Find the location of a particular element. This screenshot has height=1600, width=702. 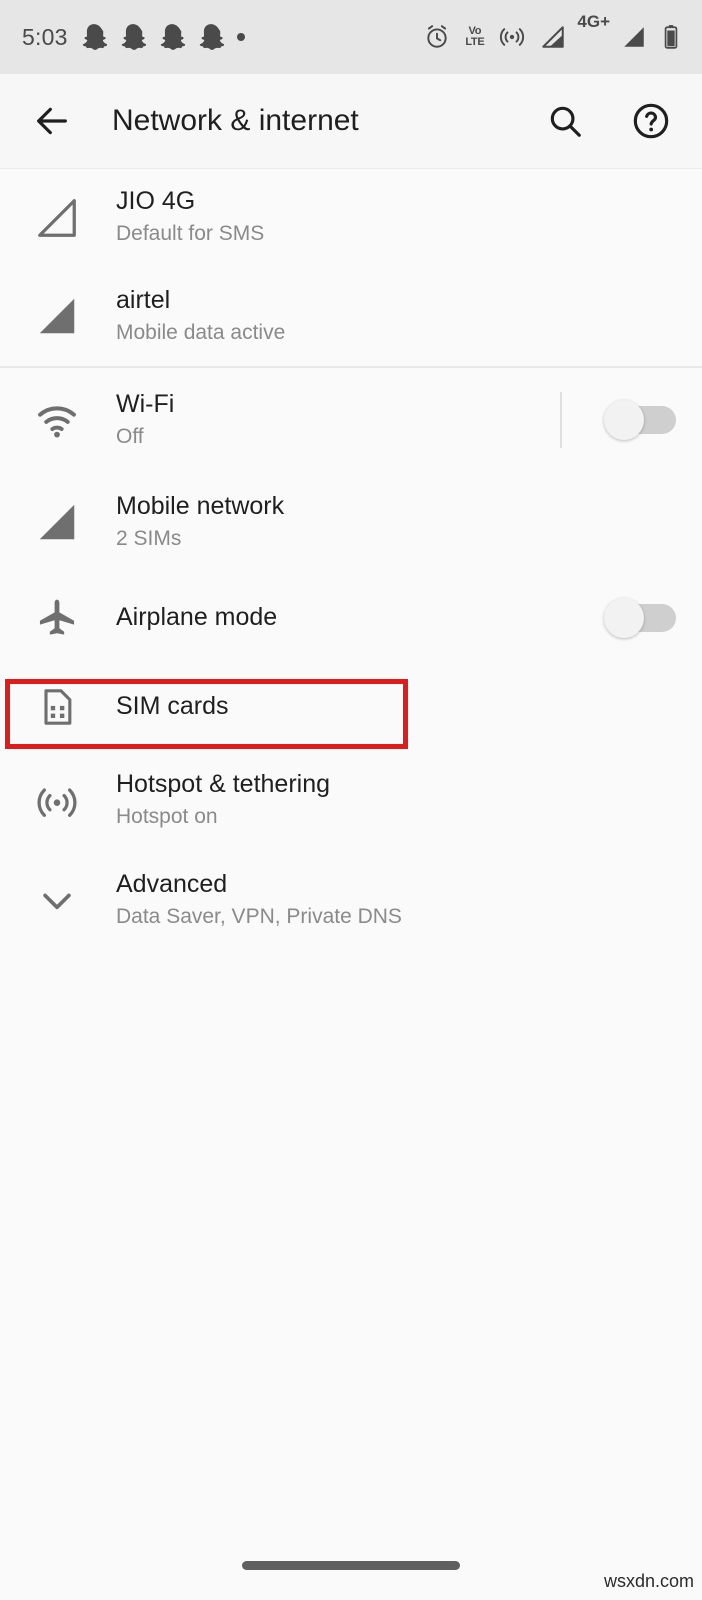

status-bar-right: Vo LTE 4G+ is located at coordinates (552, 31).